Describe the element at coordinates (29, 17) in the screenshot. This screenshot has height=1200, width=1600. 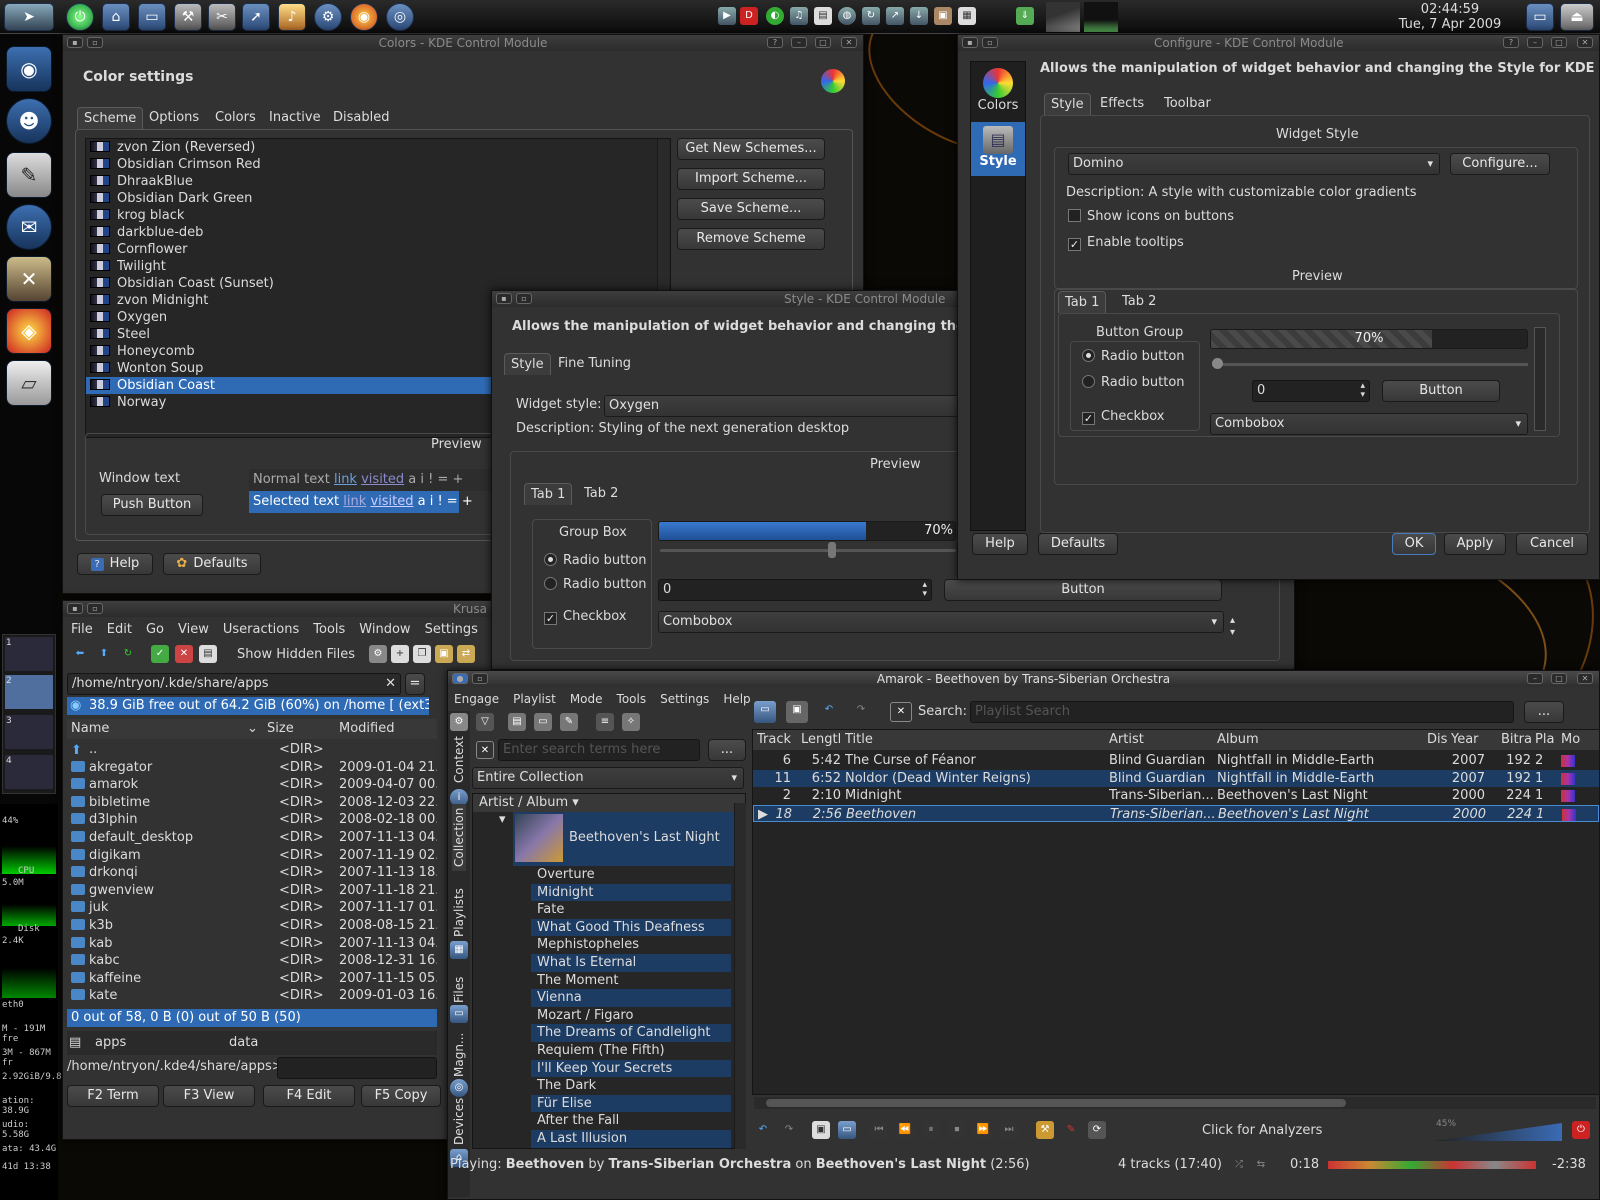
I see `kde-menu-icon: ➤` at that location.